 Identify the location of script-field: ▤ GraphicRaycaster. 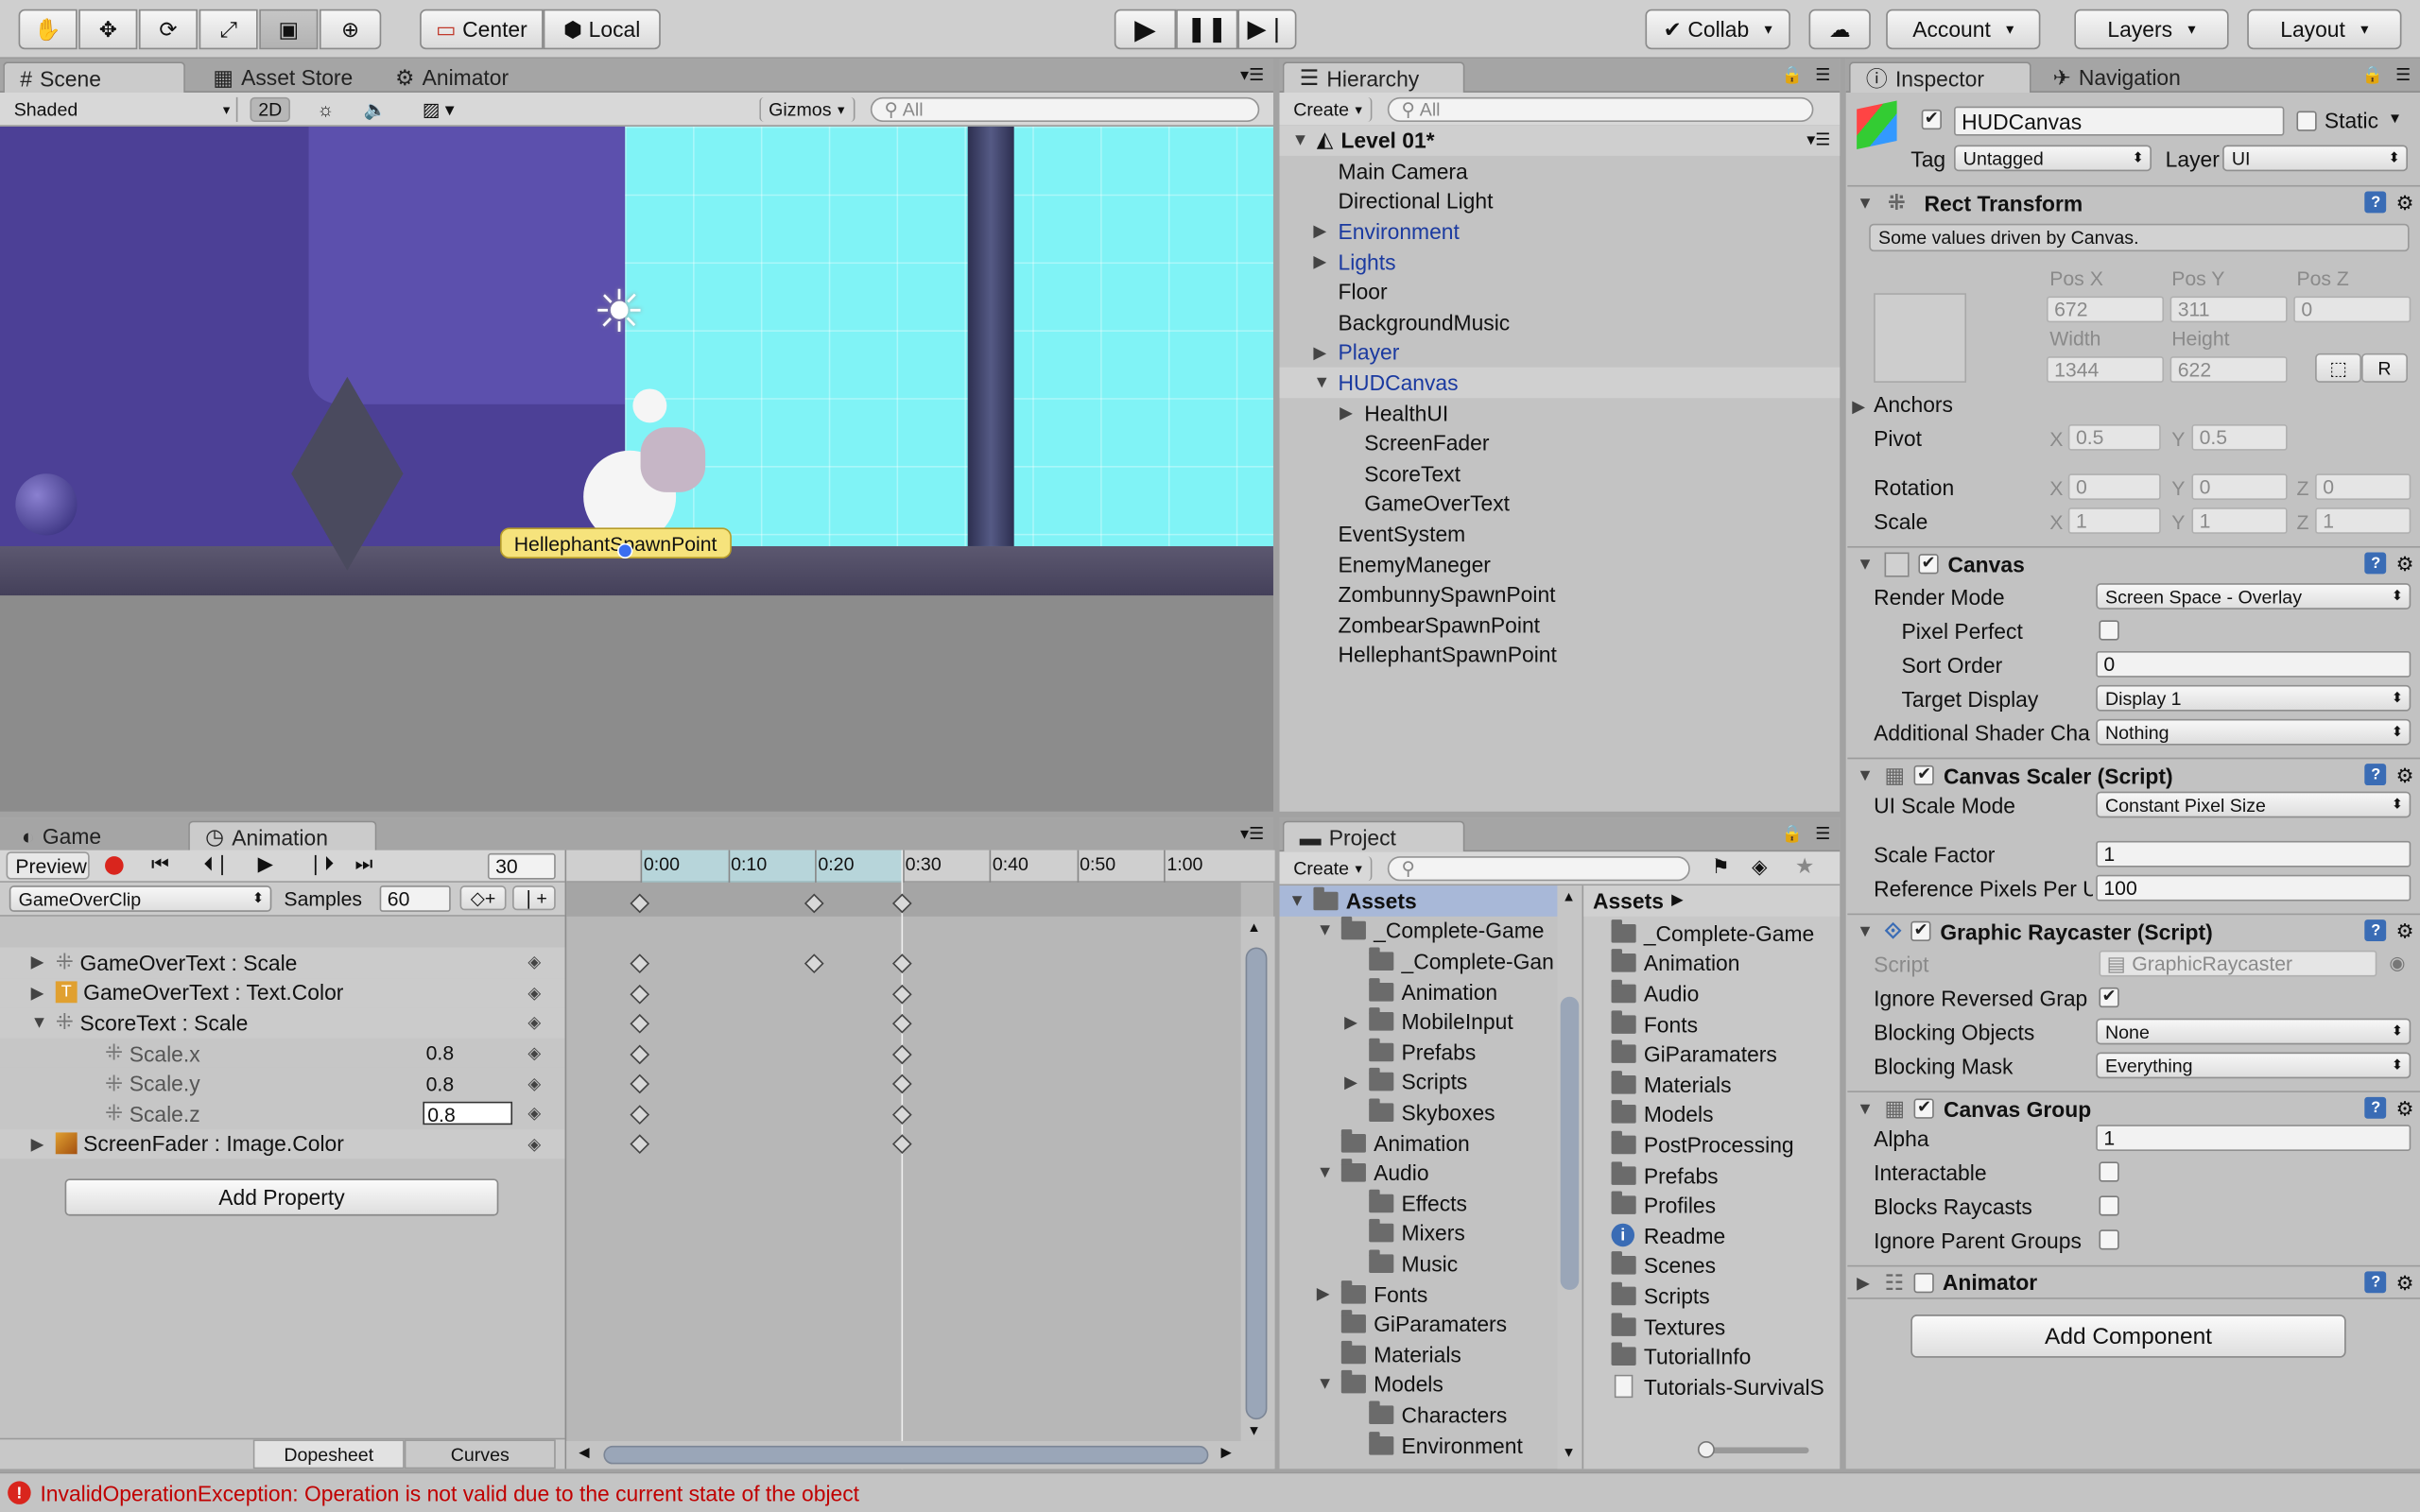
(2238, 963).